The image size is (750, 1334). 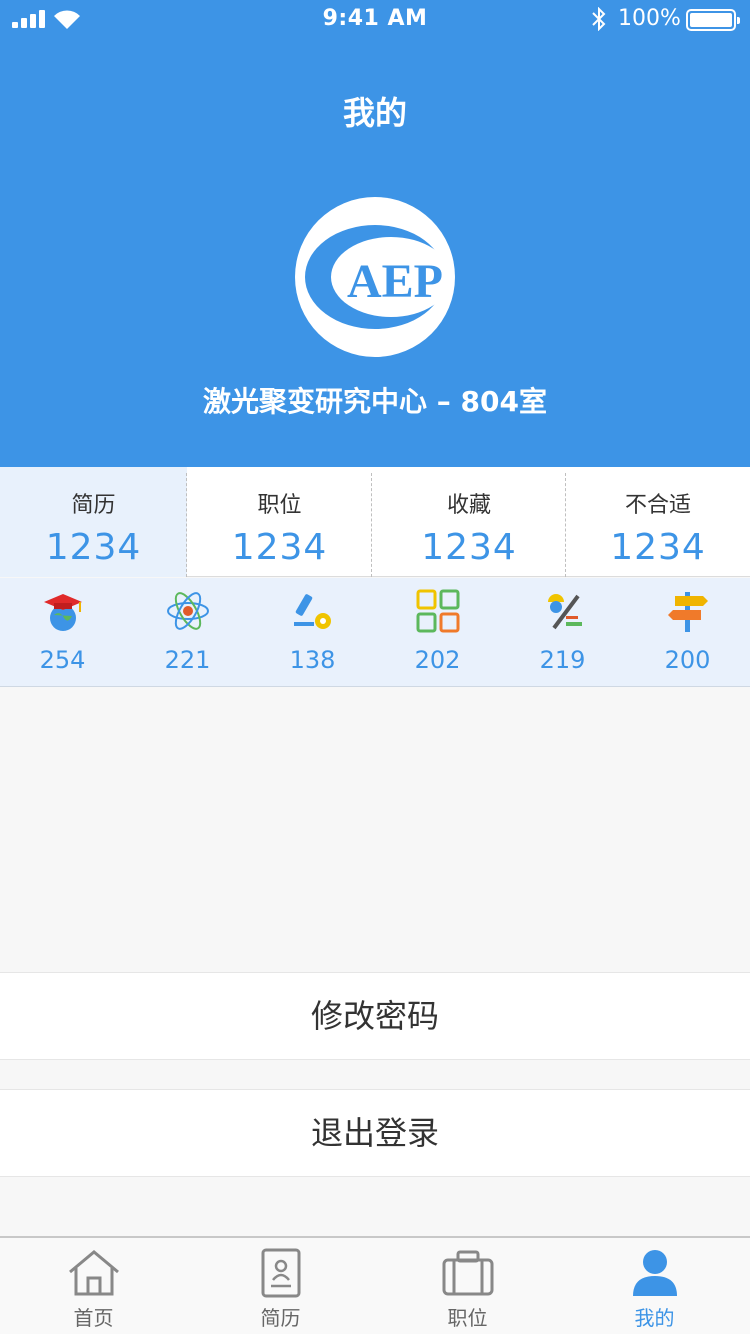 I want to click on tab-me: 我的, so click(x=654, y=1286).